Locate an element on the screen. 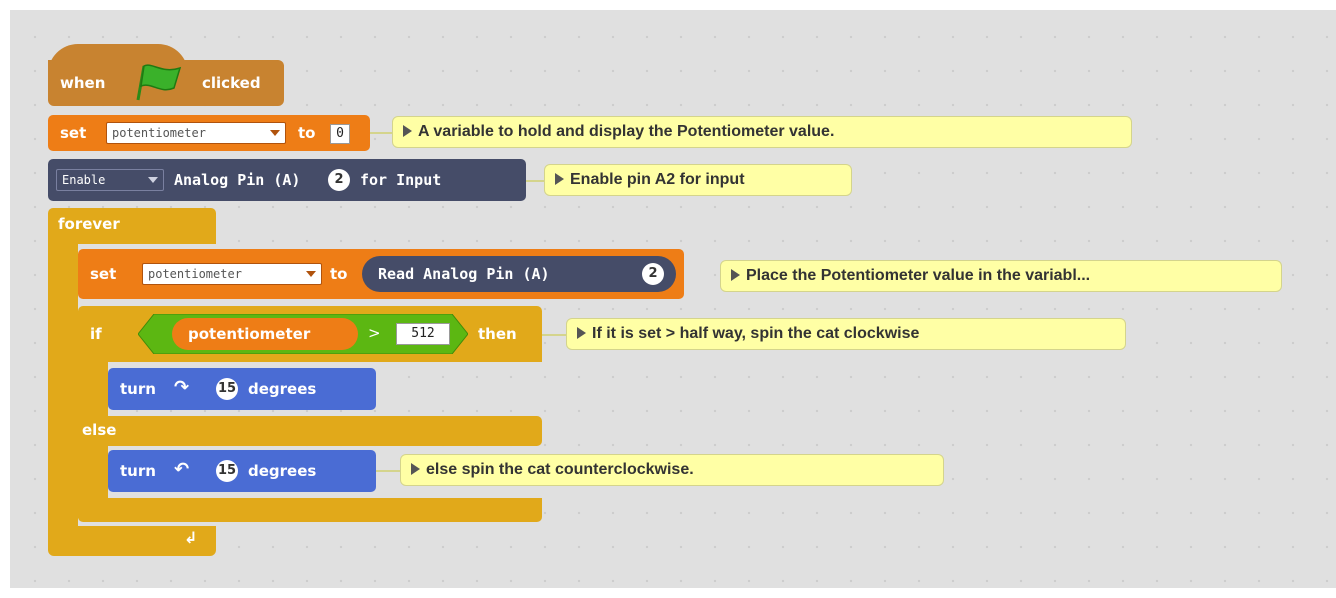  else-label: else is located at coordinates (99, 430).